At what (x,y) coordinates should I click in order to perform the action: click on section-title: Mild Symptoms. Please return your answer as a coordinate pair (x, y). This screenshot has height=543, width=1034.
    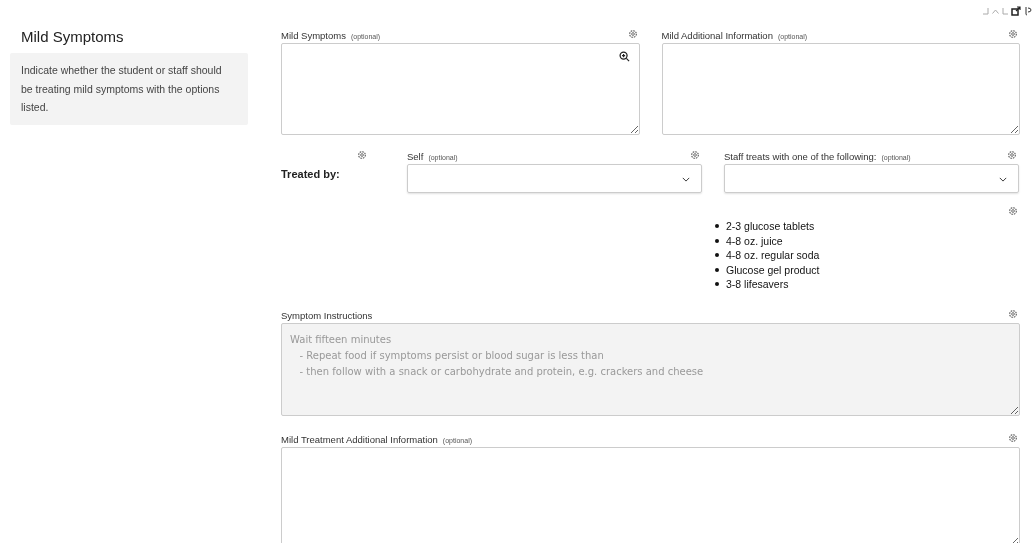
    Looking at the image, I should click on (72, 36).